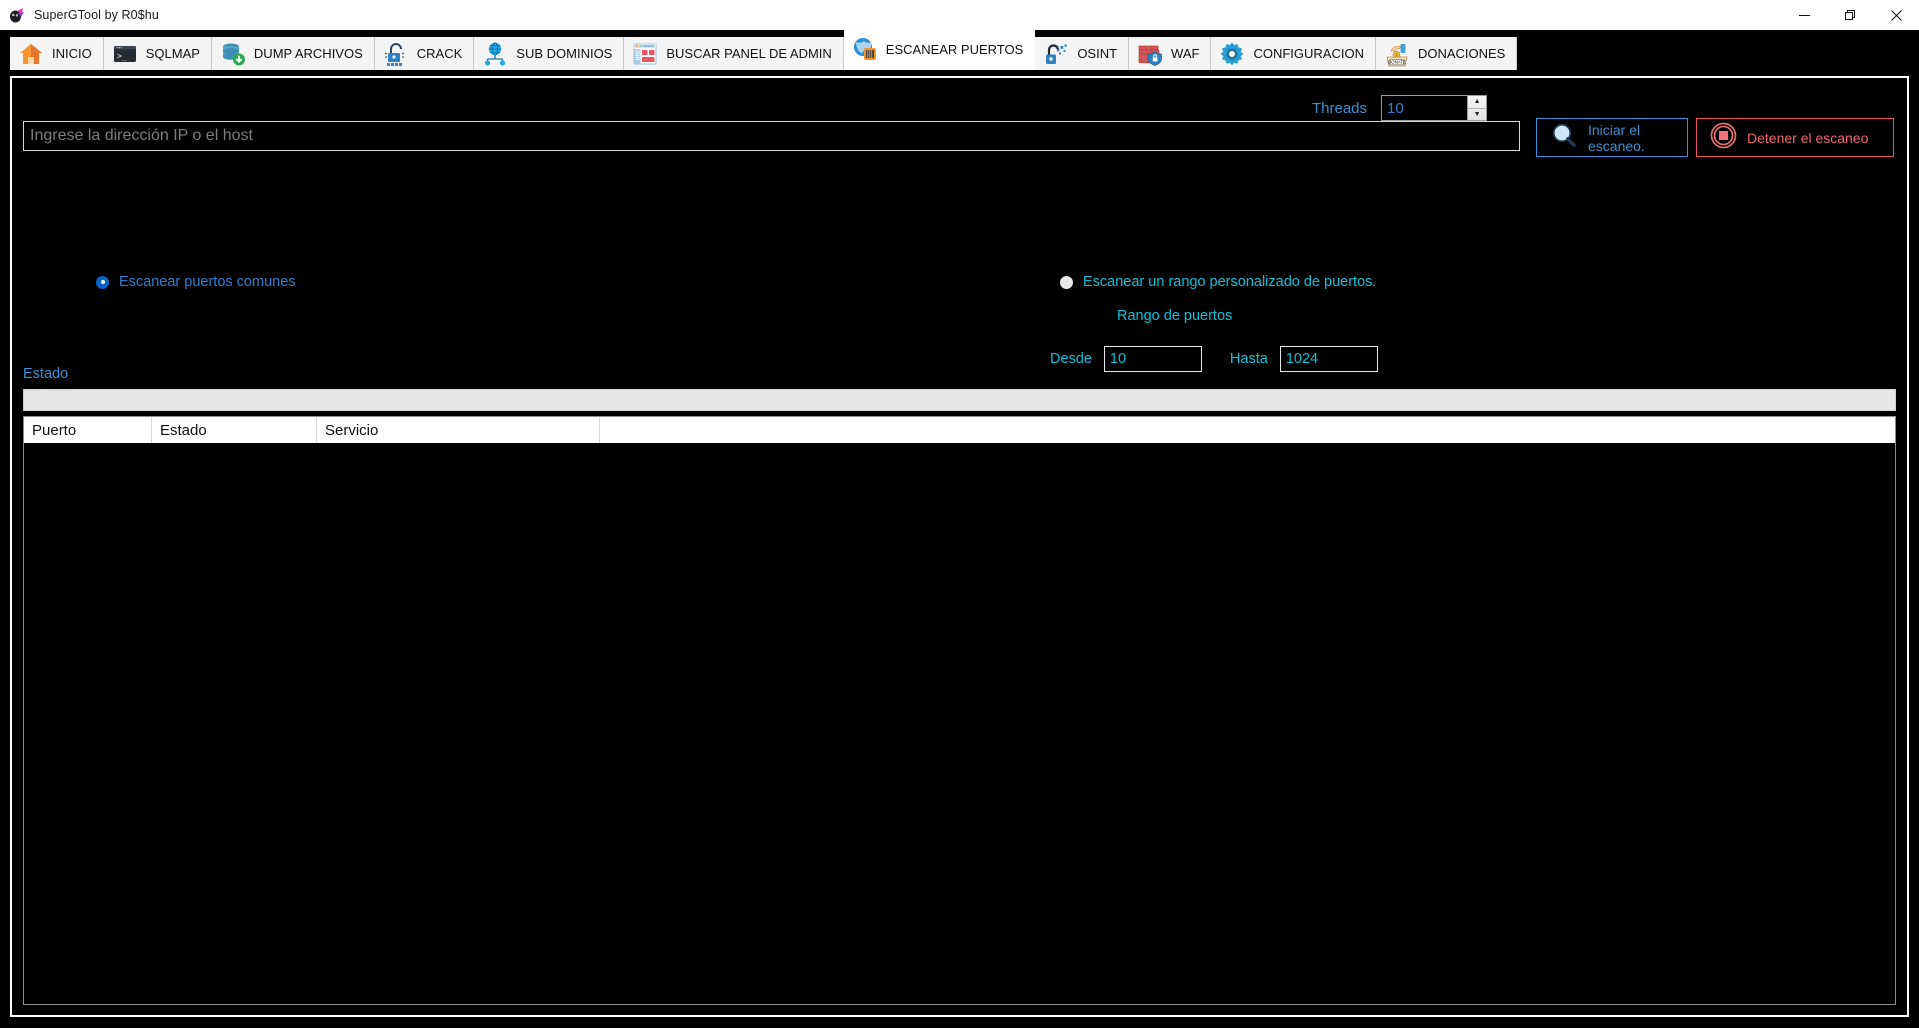  What do you see at coordinates (1564, 138) in the screenshot?
I see `magnifier-icon` at bounding box center [1564, 138].